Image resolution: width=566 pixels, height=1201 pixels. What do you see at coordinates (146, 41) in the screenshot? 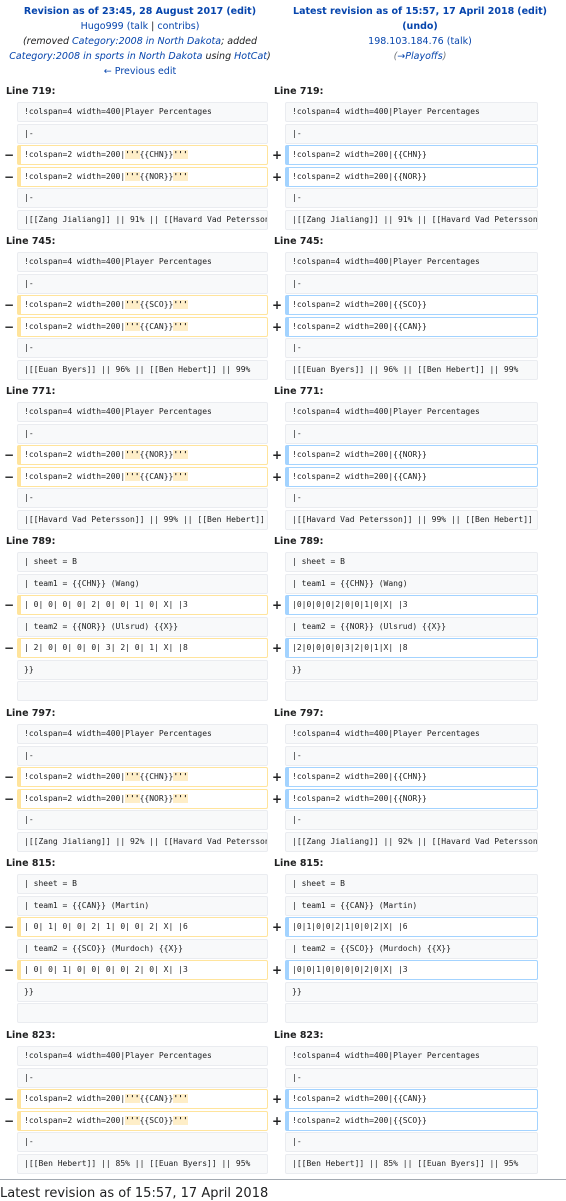
I see `category-link-1: Category:2008 in North Dakota` at bounding box center [146, 41].